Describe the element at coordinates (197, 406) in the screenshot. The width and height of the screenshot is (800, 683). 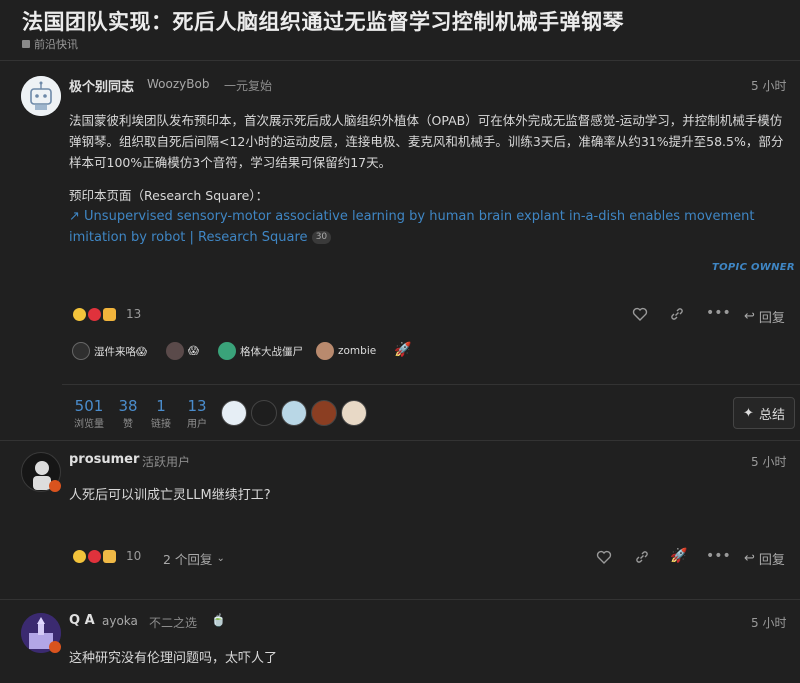
I see `stat-value: 13` at that location.